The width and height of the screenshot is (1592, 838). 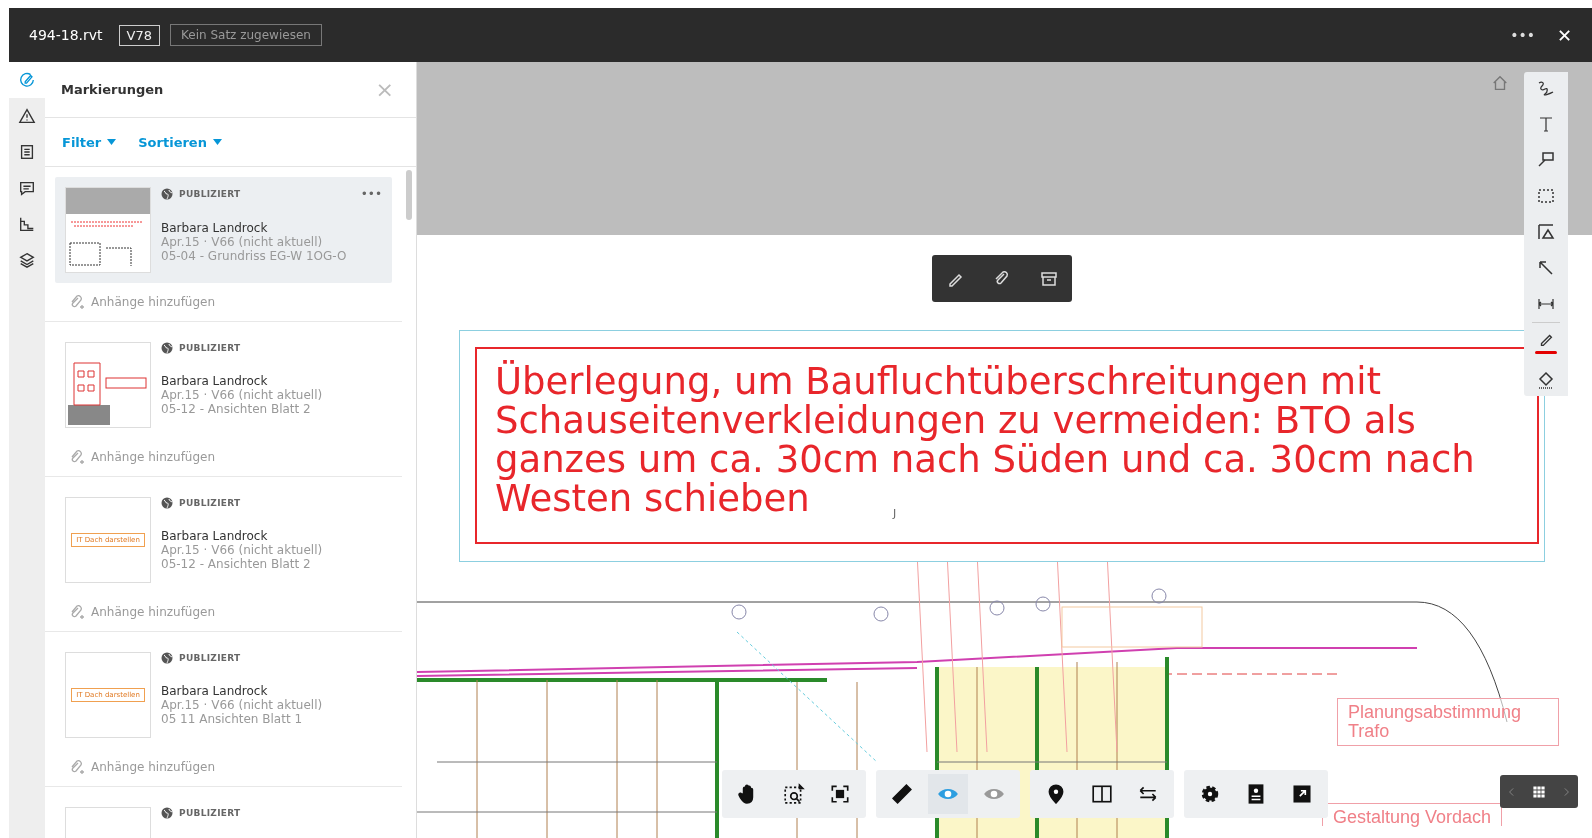 I want to click on set-button: Kein Satz zugewiesen, so click(x=246, y=35).